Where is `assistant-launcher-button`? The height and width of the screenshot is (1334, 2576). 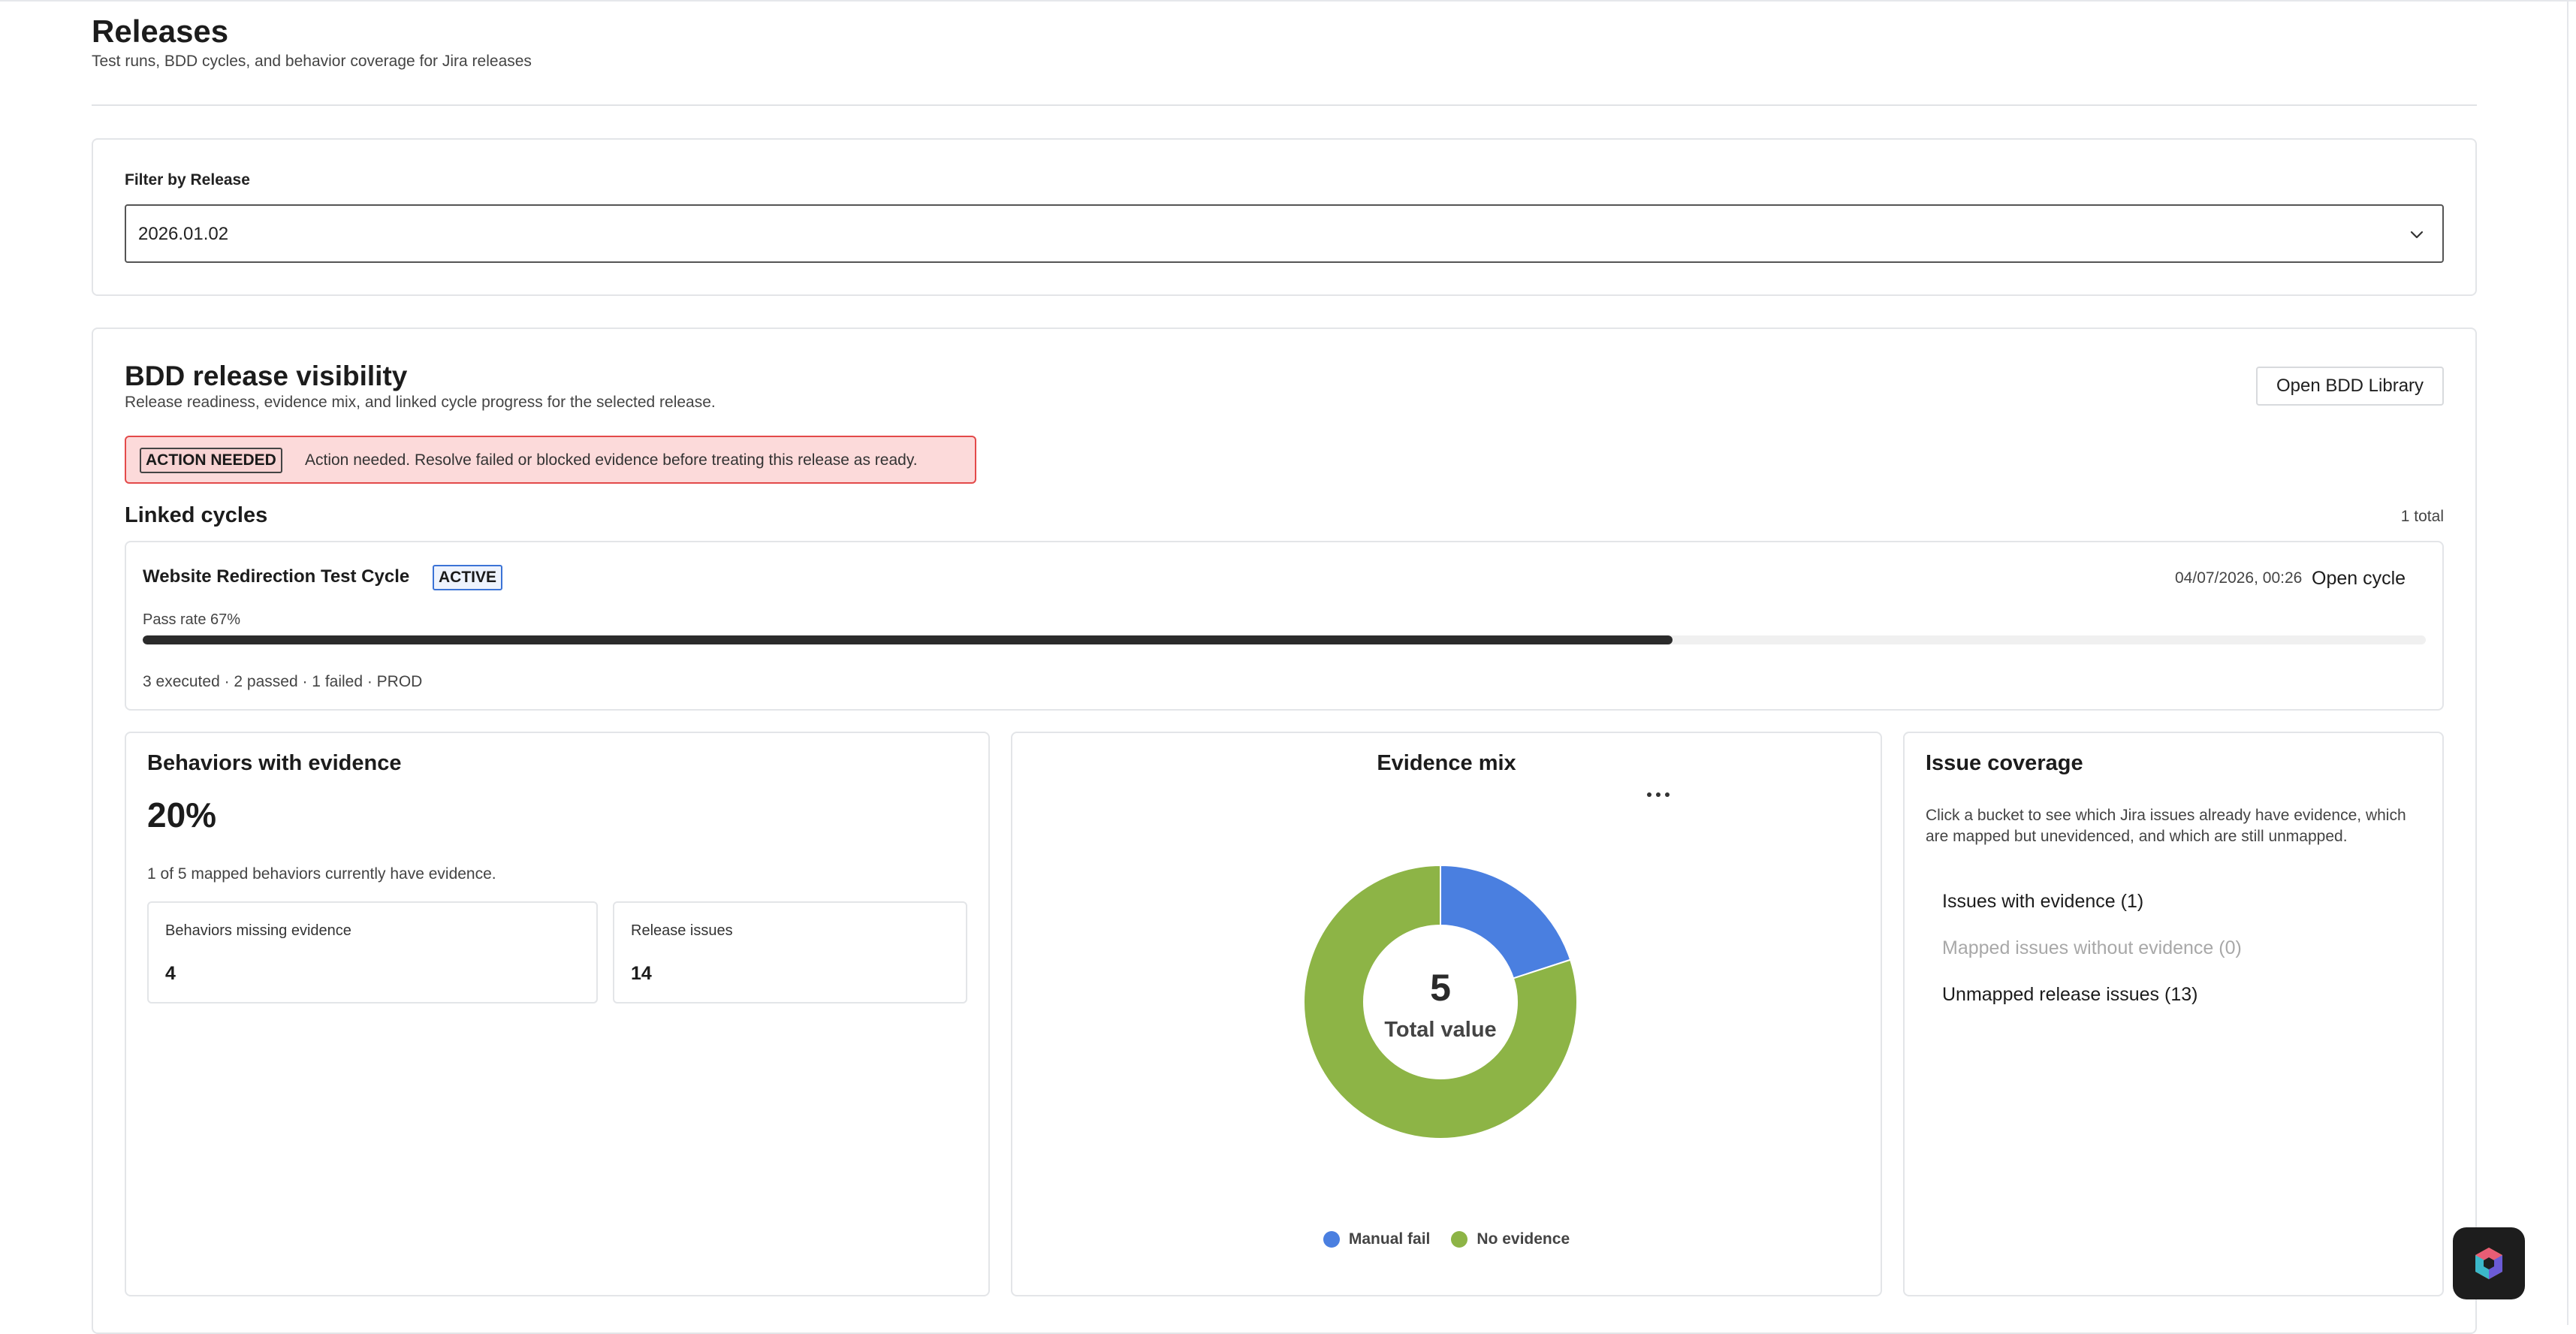
assistant-launcher-button is located at coordinates (2489, 1263).